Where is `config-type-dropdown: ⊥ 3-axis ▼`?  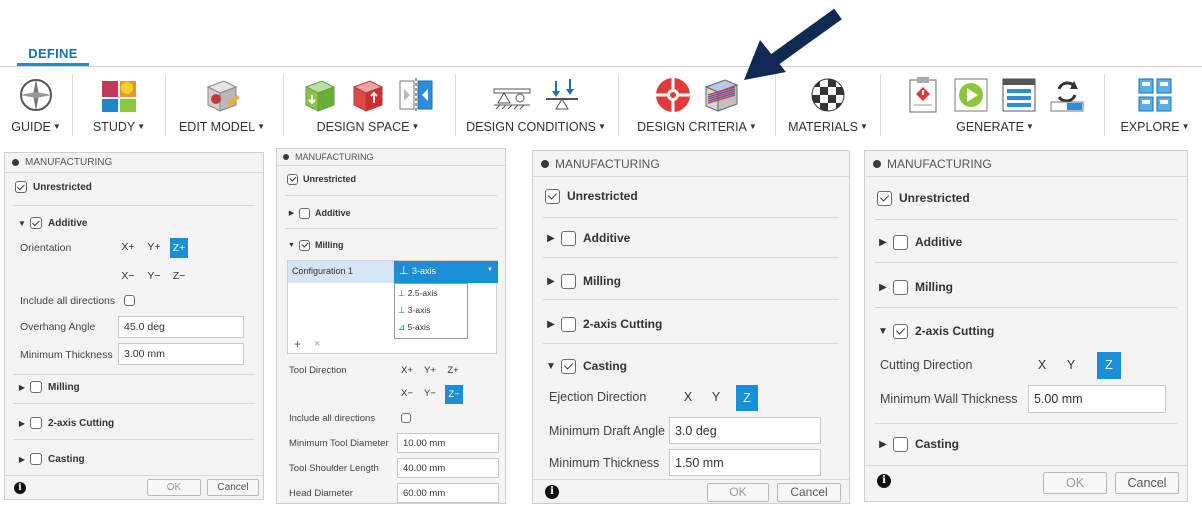 config-type-dropdown: ⊥ 3-axis ▼ is located at coordinates (446, 272).